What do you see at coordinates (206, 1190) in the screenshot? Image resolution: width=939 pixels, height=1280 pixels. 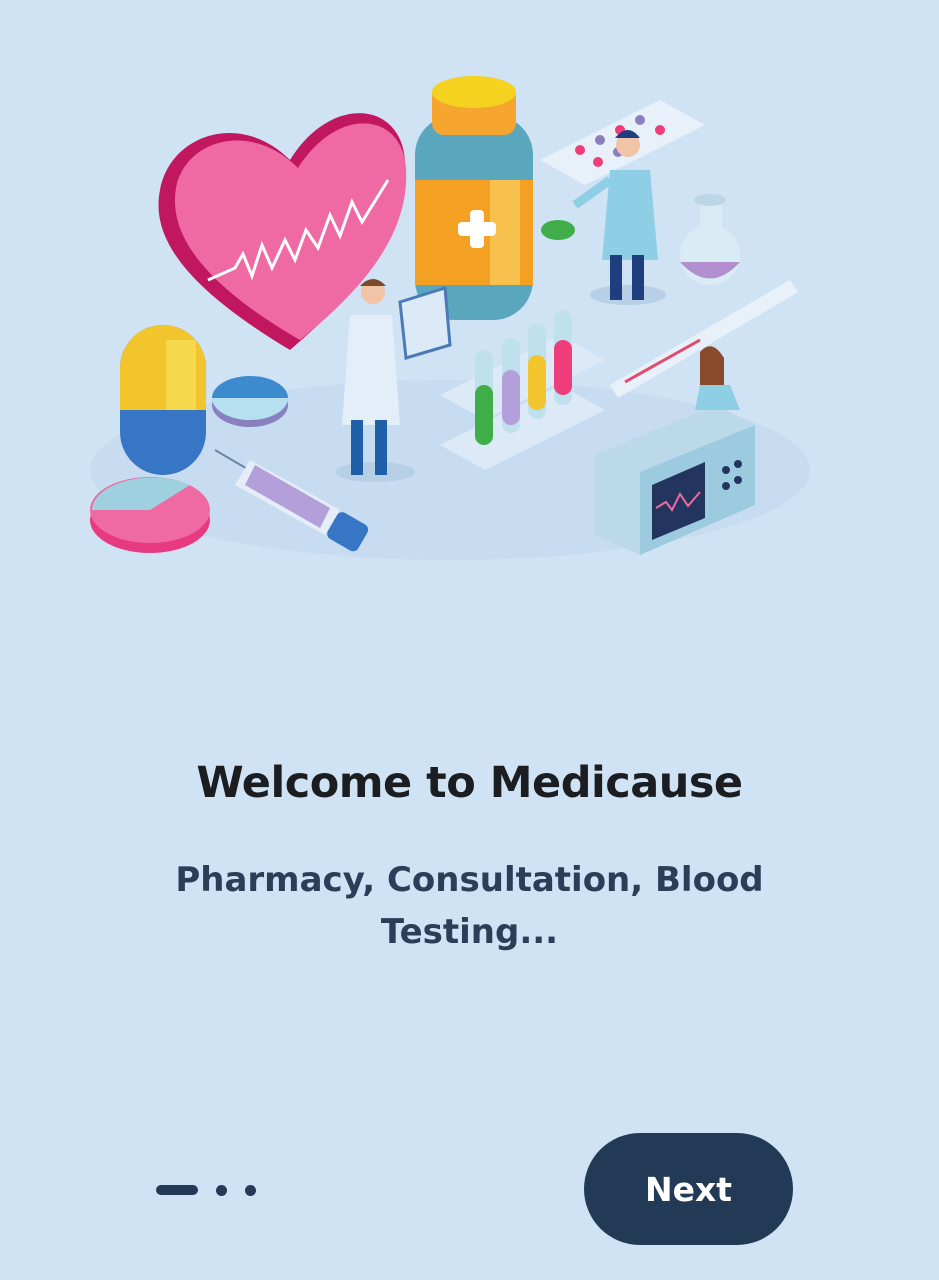 I see `page-indicator` at bounding box center [206, 1190].